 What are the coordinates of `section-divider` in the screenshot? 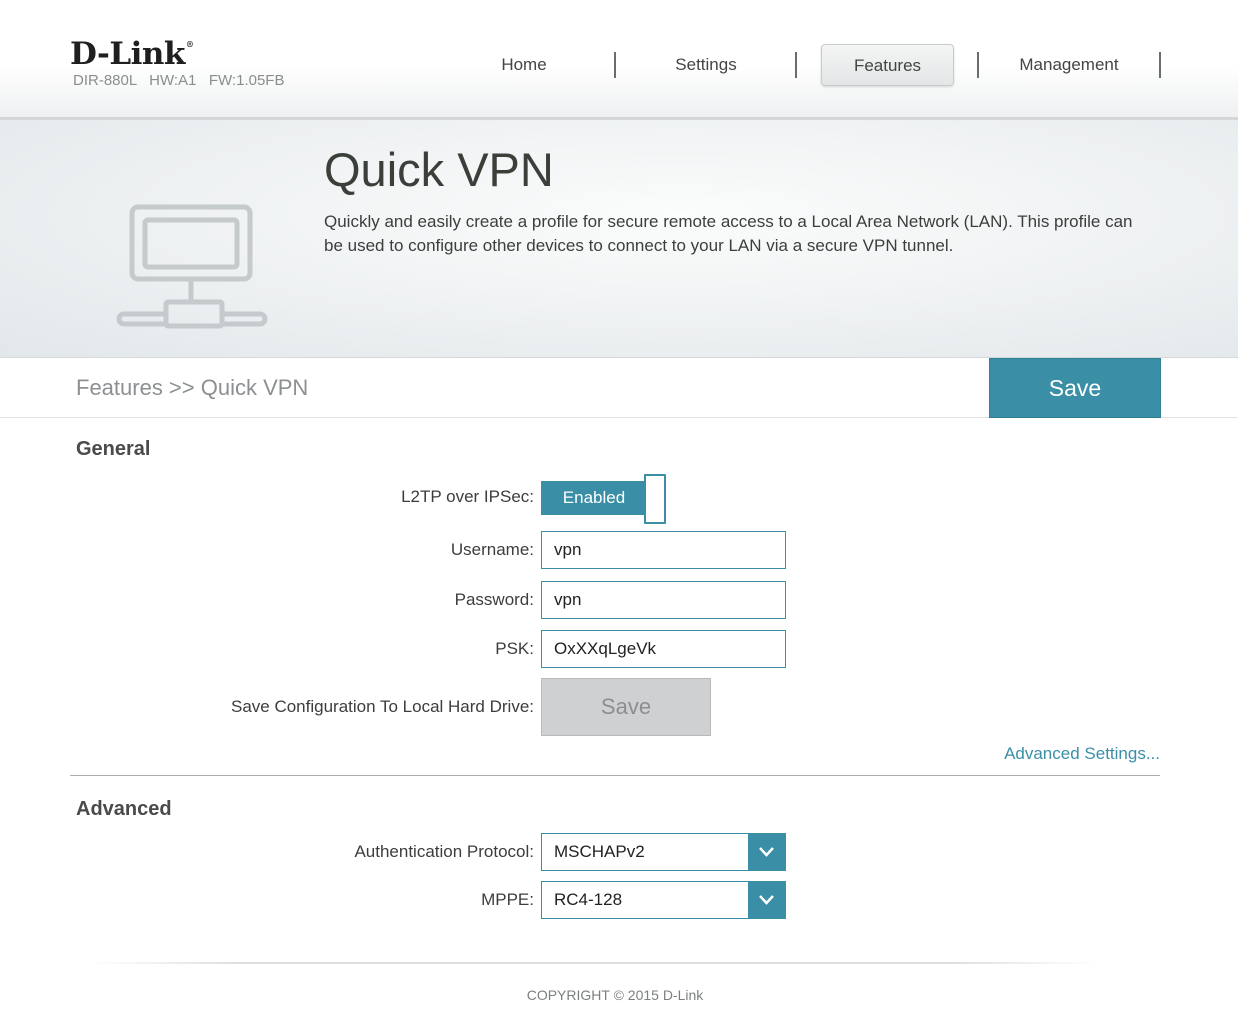 It's located at (615, 775).